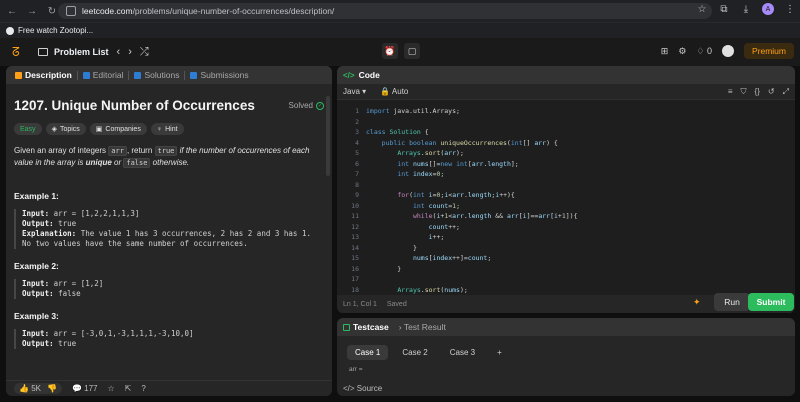  I want to click on add-case-icon: +, so click(499, 352).